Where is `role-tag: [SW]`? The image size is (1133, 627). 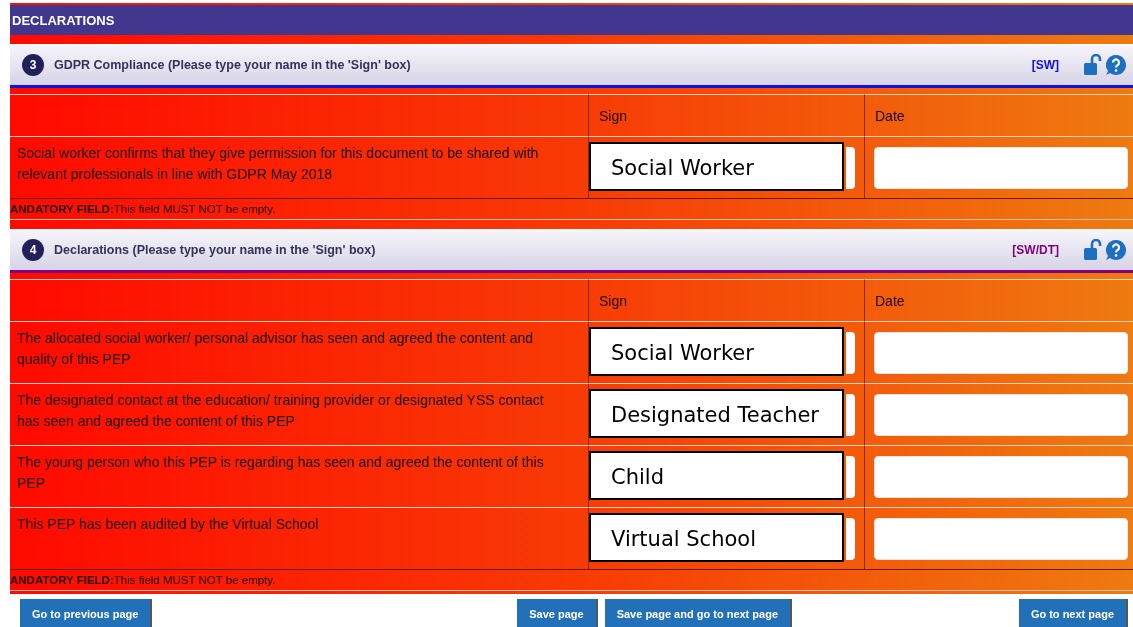 role-tag: [SW] is located at coordinates (1045, 65).